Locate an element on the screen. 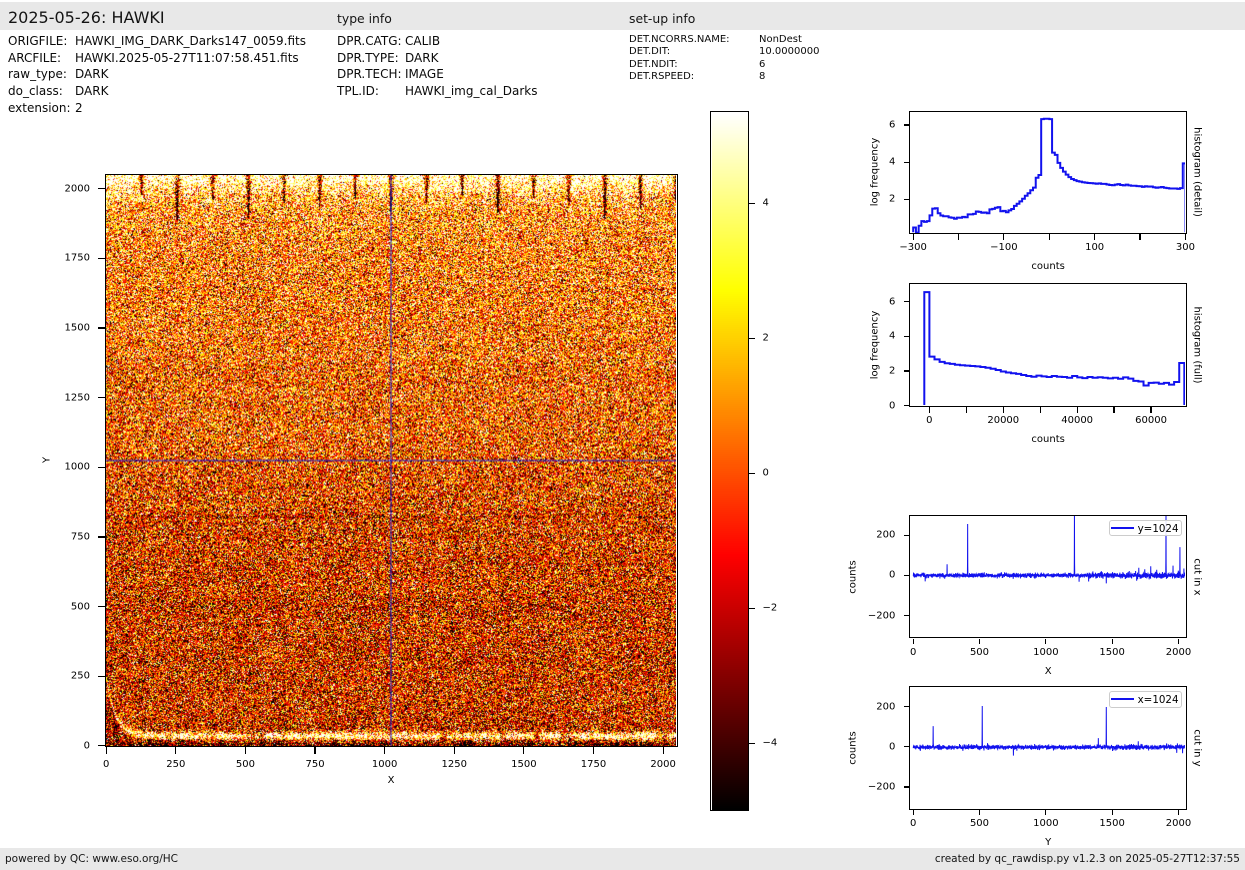 Image resolution: width=1245 pixels, height=870 pixels. cut-y-legend-label: x=1024 is located at coordinates (1158, 700).